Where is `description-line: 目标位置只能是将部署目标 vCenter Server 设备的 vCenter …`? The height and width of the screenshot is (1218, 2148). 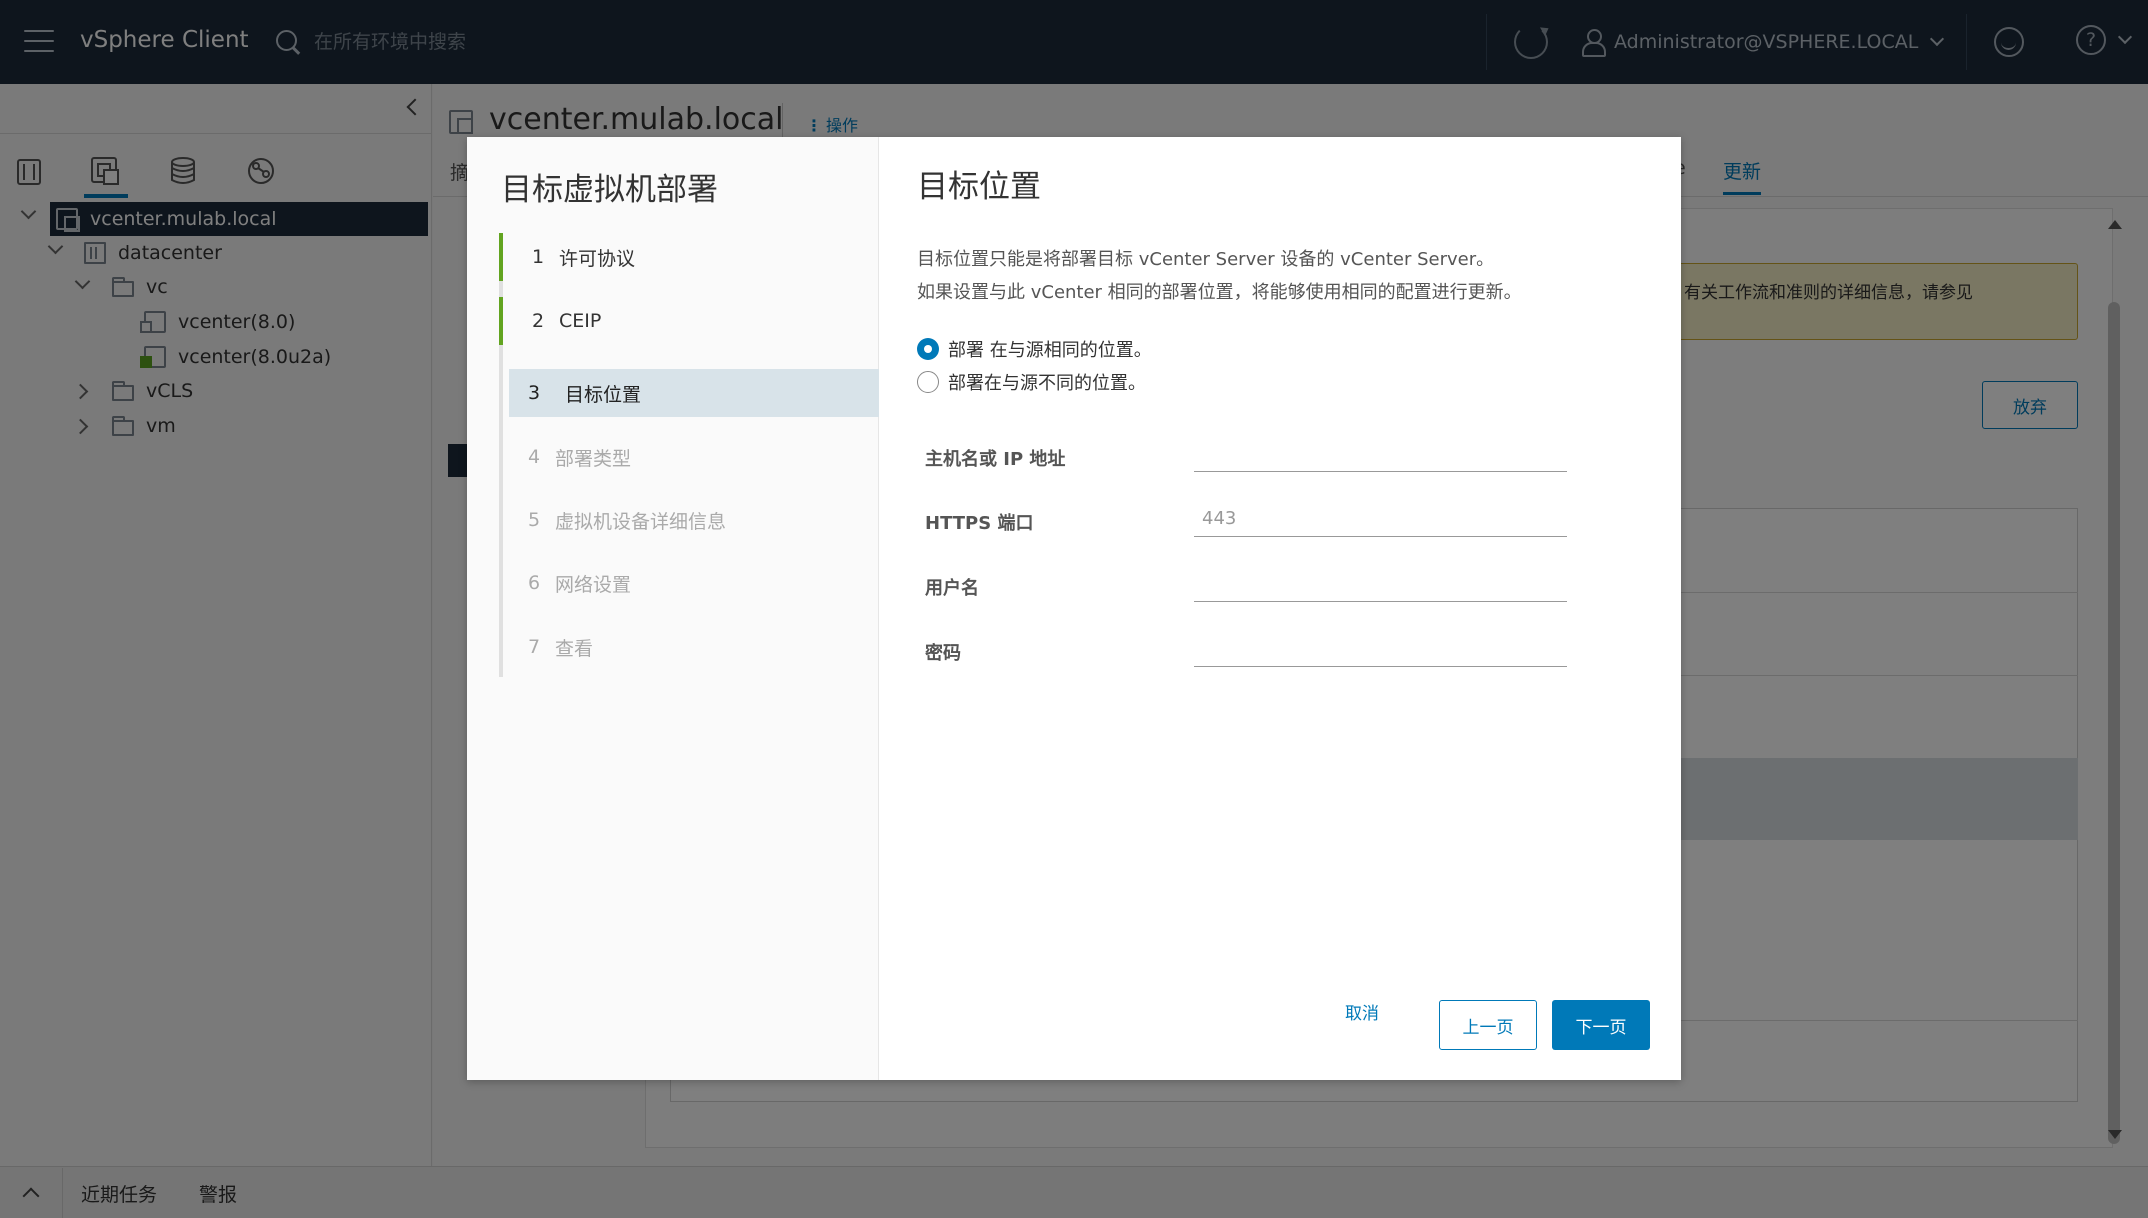 description-line: 目标位置只能是将部署目标 vCenter Server 设备的 vCenter … is located at coordinates (1206, 259).